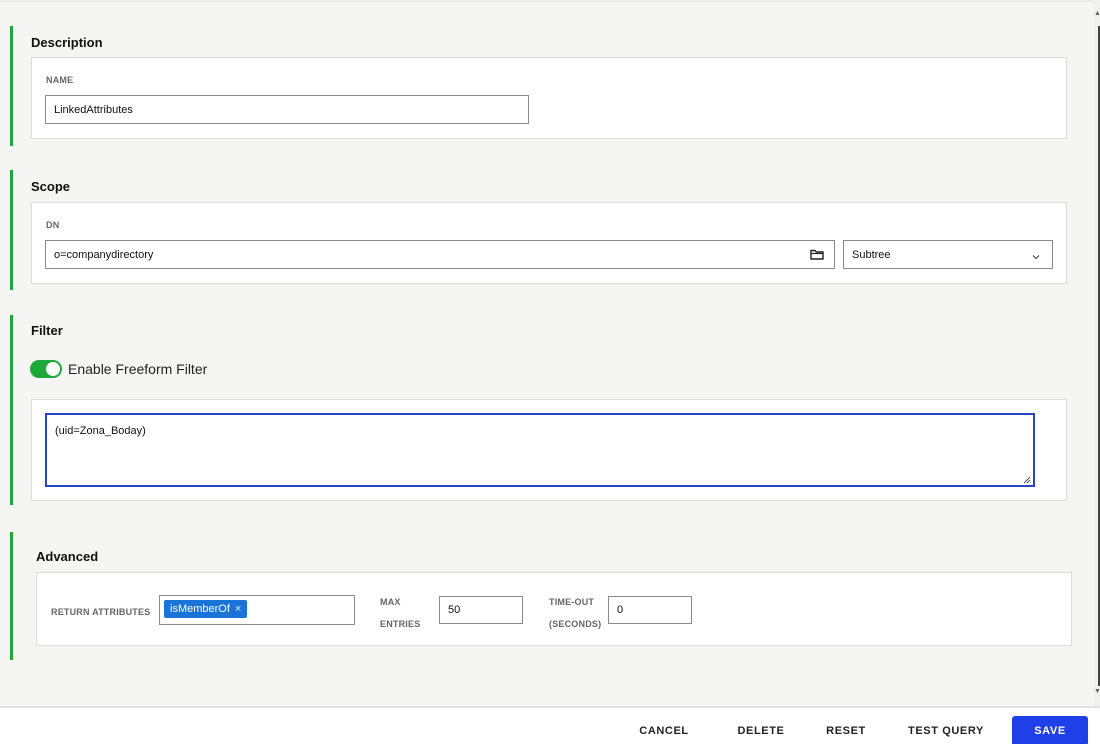 The height and width of the screenshot is (744, 1100). Describe the element at coordinates (100, 431) in the screenshot. I see `filter-value: (uid=Zona_Boday)` at that location.